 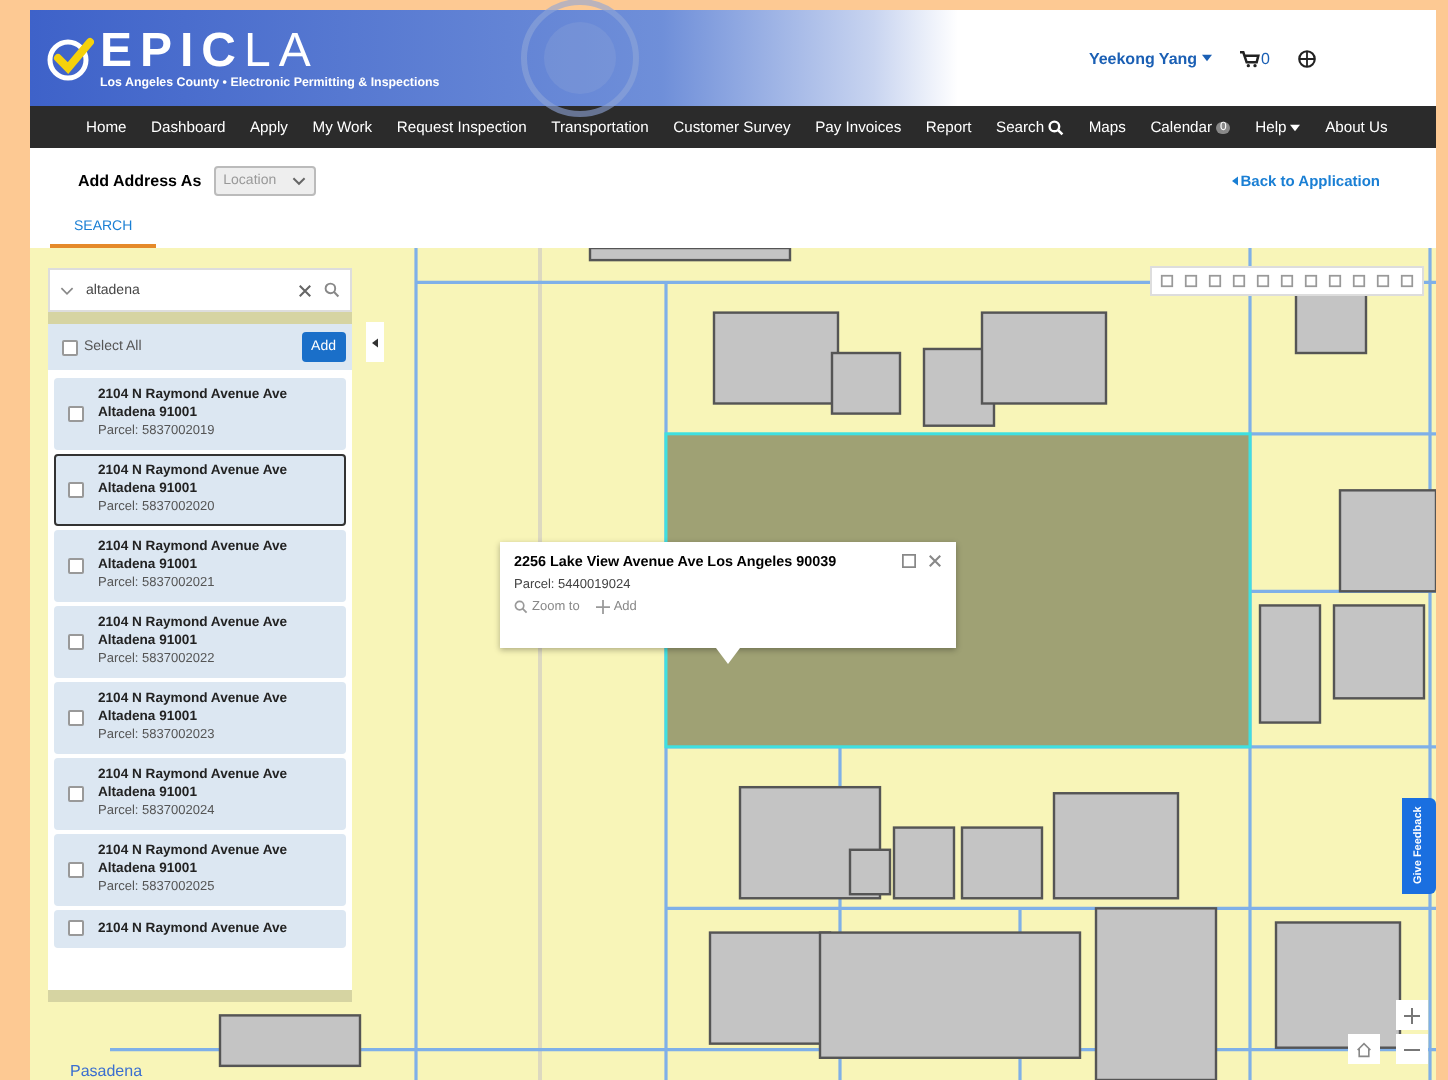 What do you see at coordinates (909, 561) in the screenshot?
I see `maximize-icon` at bounding box center [909, 561].